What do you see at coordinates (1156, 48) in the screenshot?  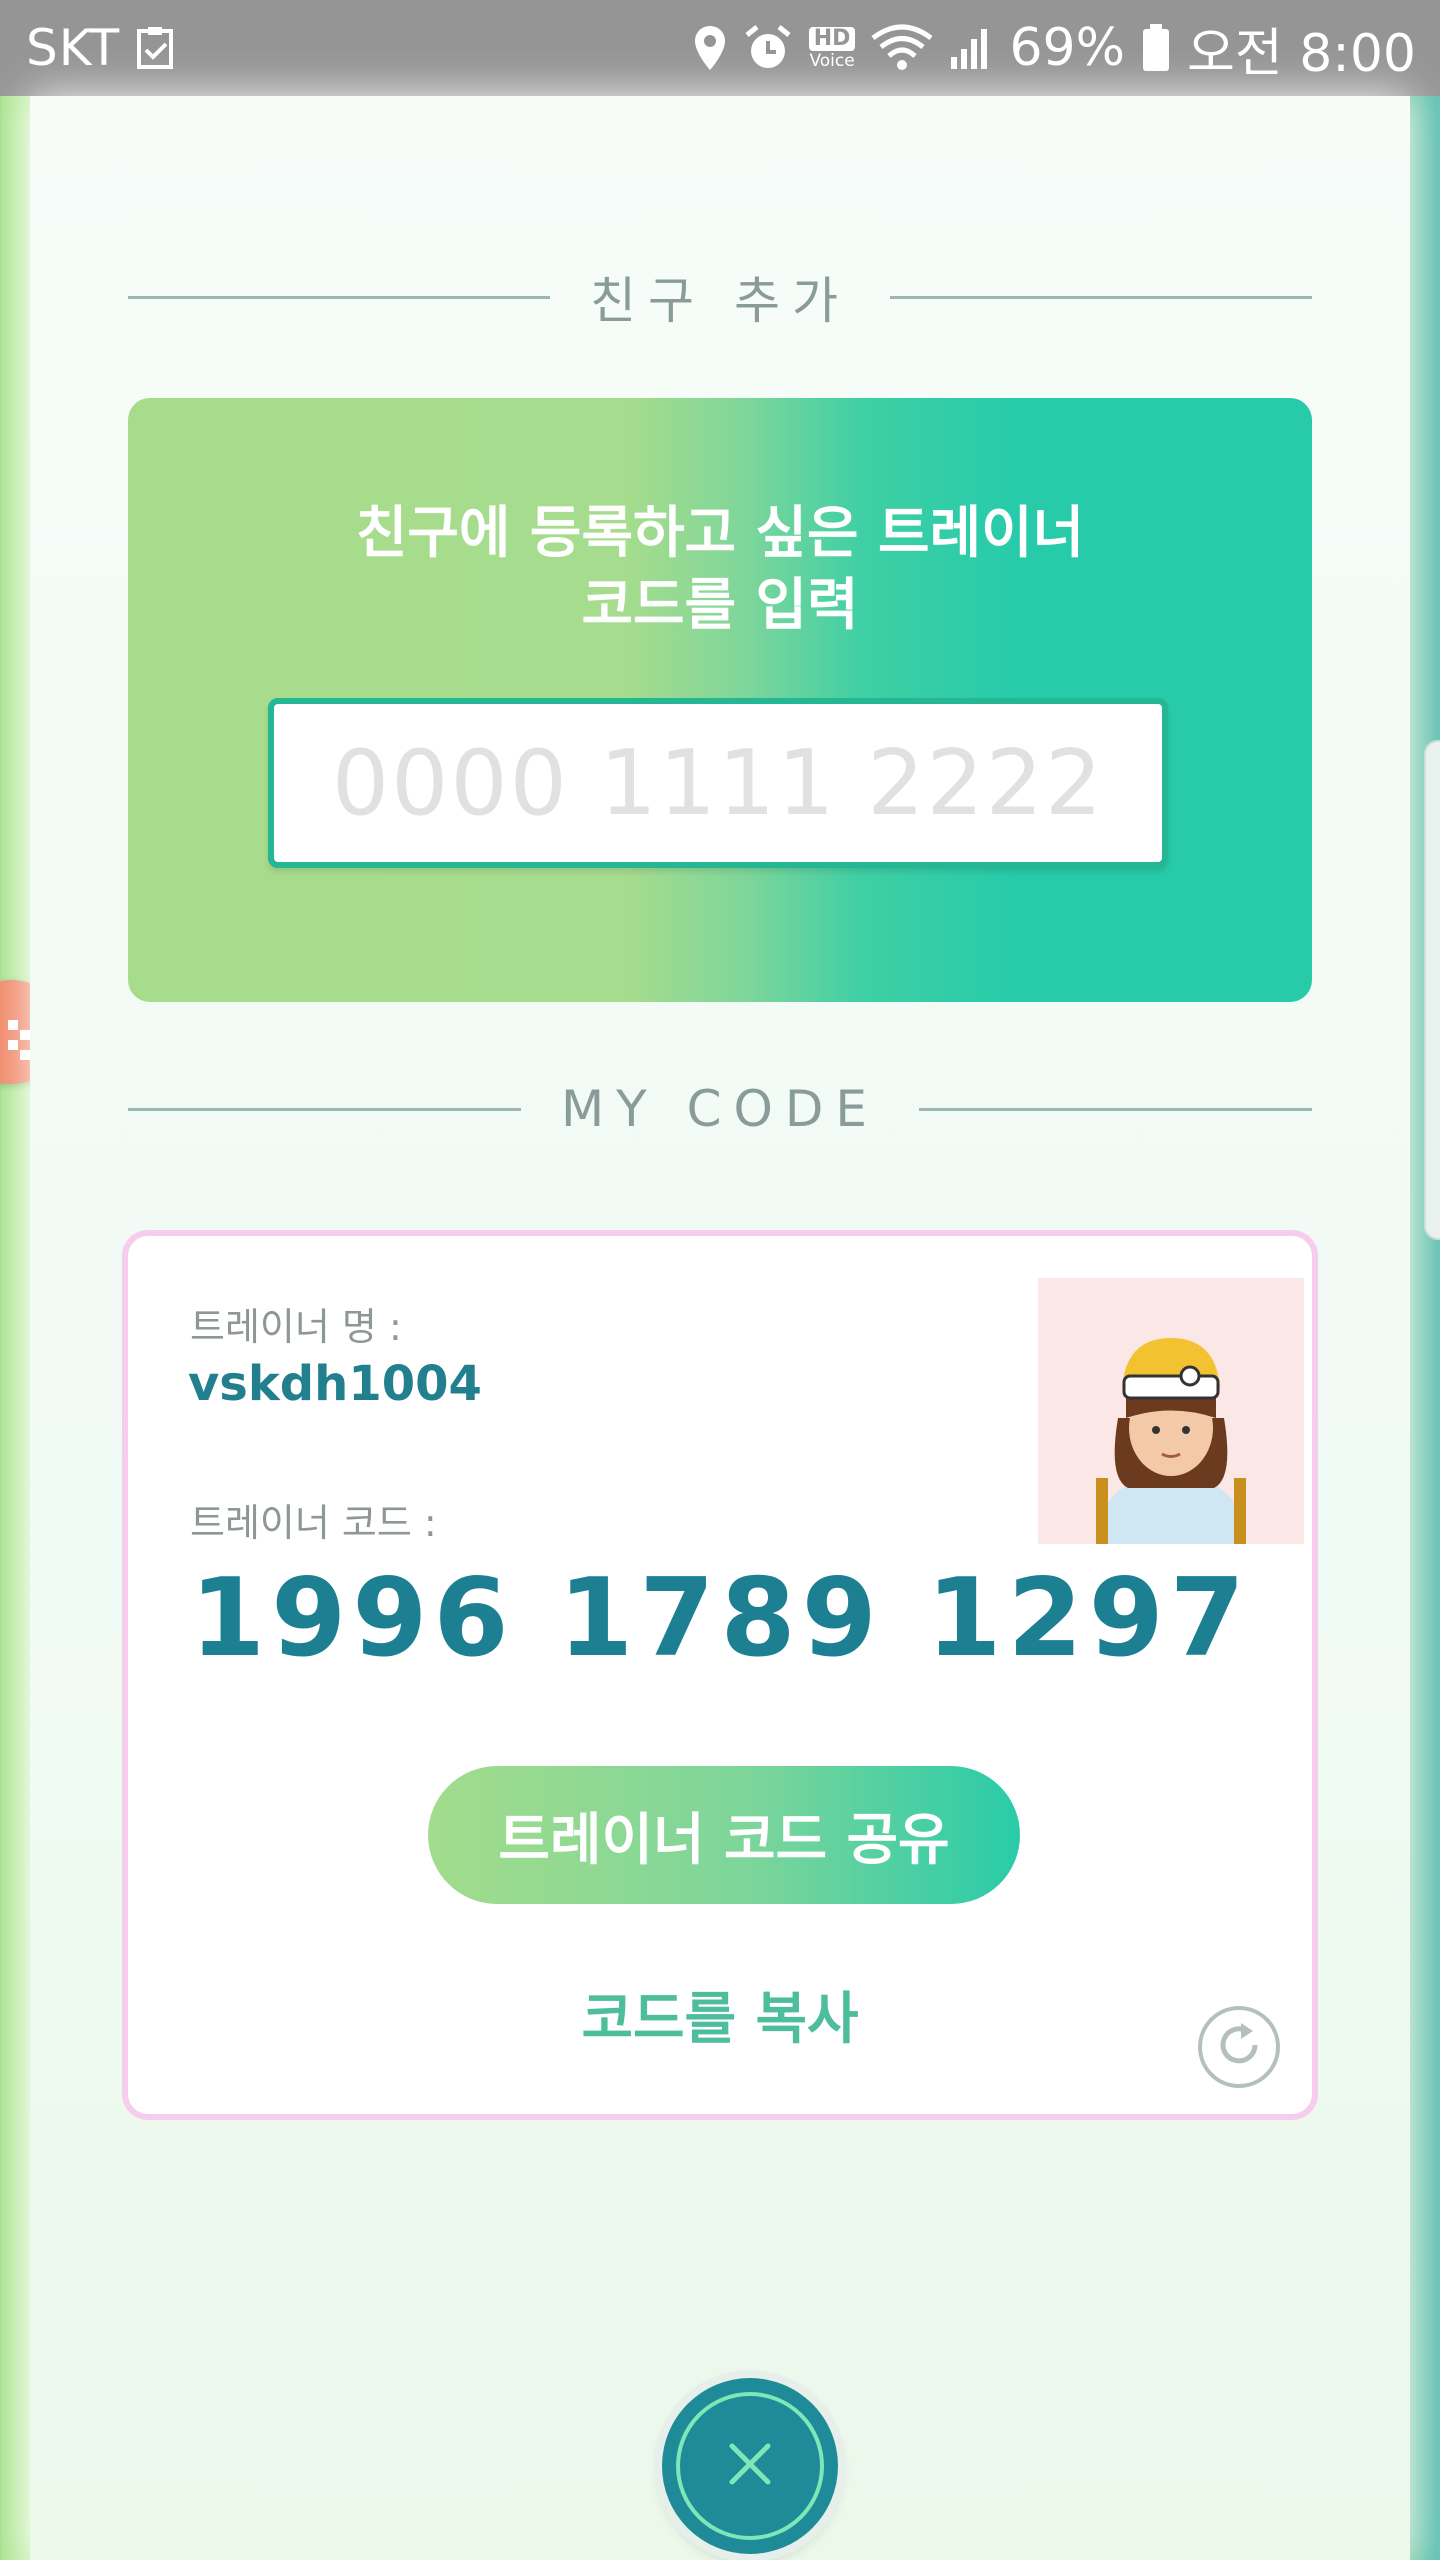 I see `battery-icon` at bounding box center [1156, 48].